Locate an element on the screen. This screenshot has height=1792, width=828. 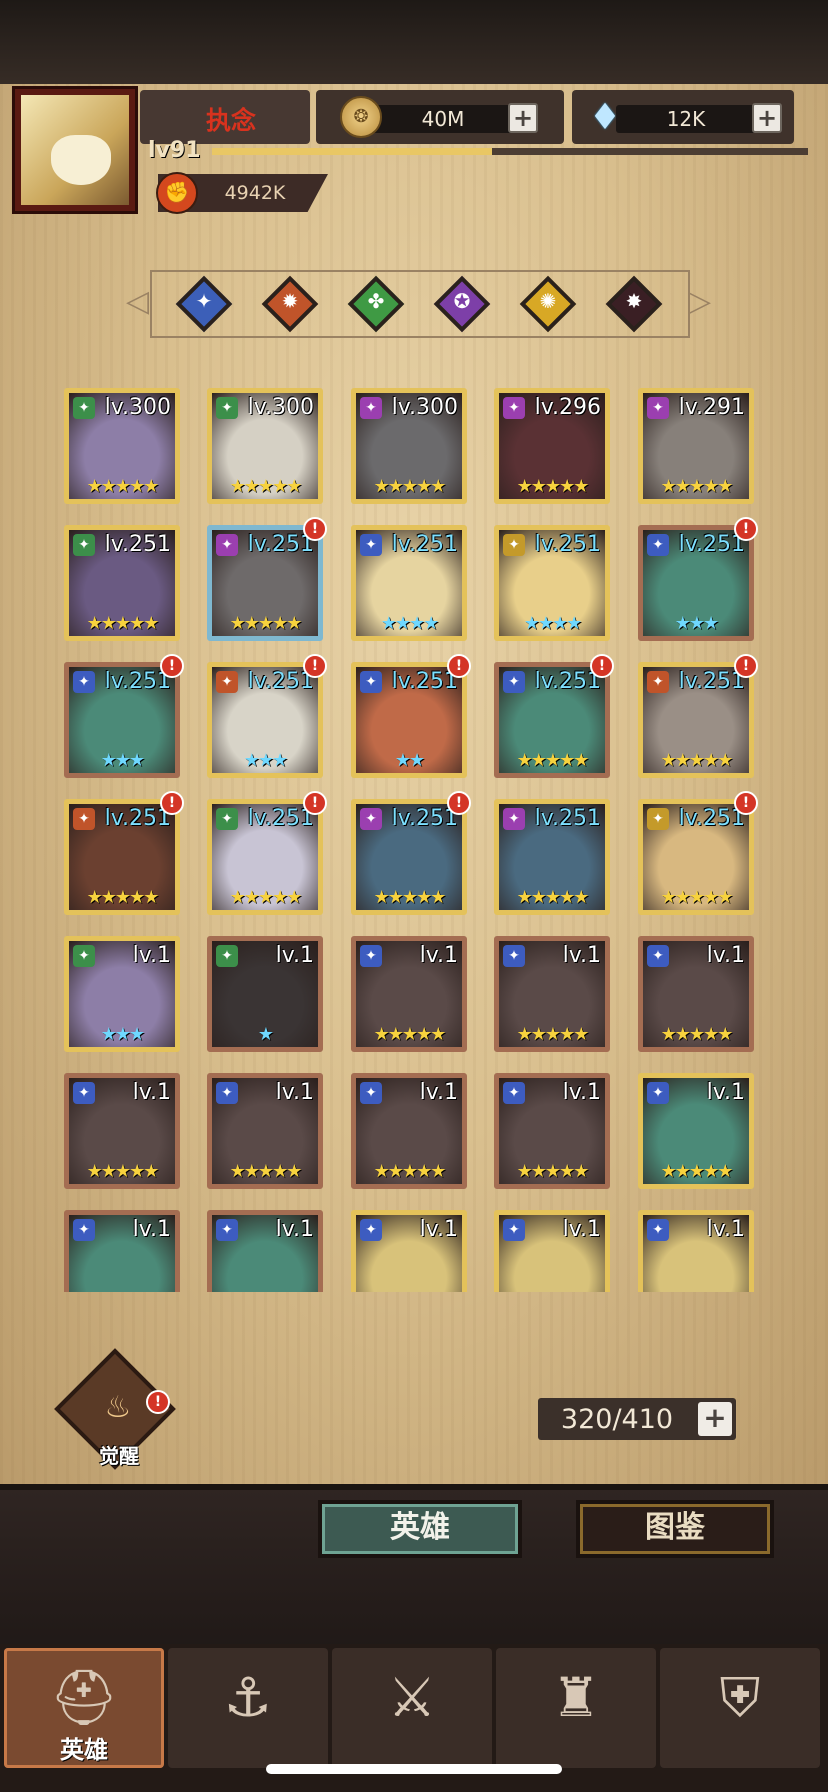
gold-coin-icon: ❂ is located at coordinates (361, 117).